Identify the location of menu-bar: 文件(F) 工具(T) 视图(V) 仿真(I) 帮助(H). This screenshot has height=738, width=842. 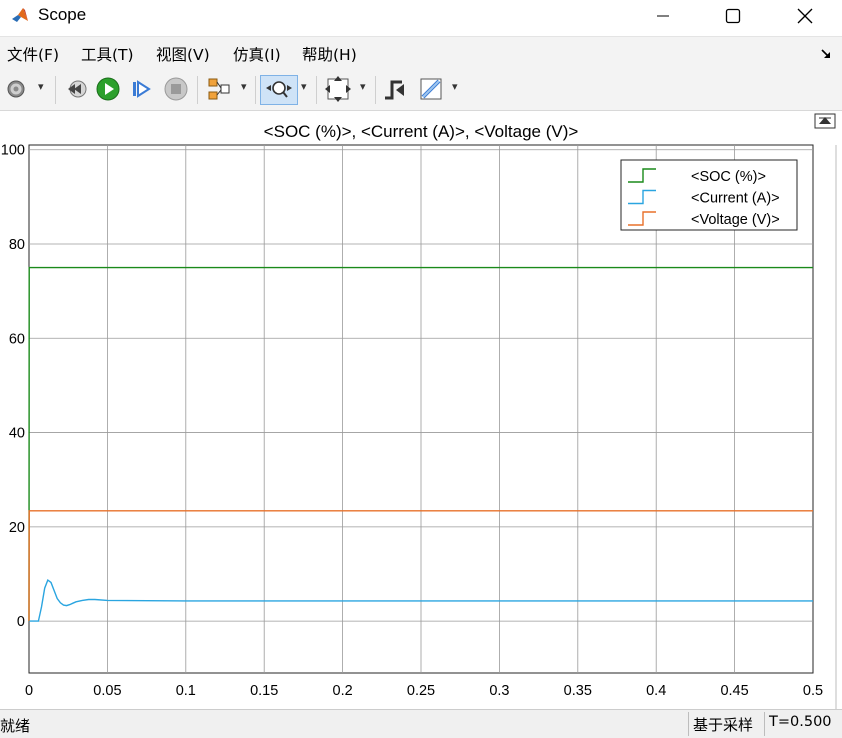
(421, 53).